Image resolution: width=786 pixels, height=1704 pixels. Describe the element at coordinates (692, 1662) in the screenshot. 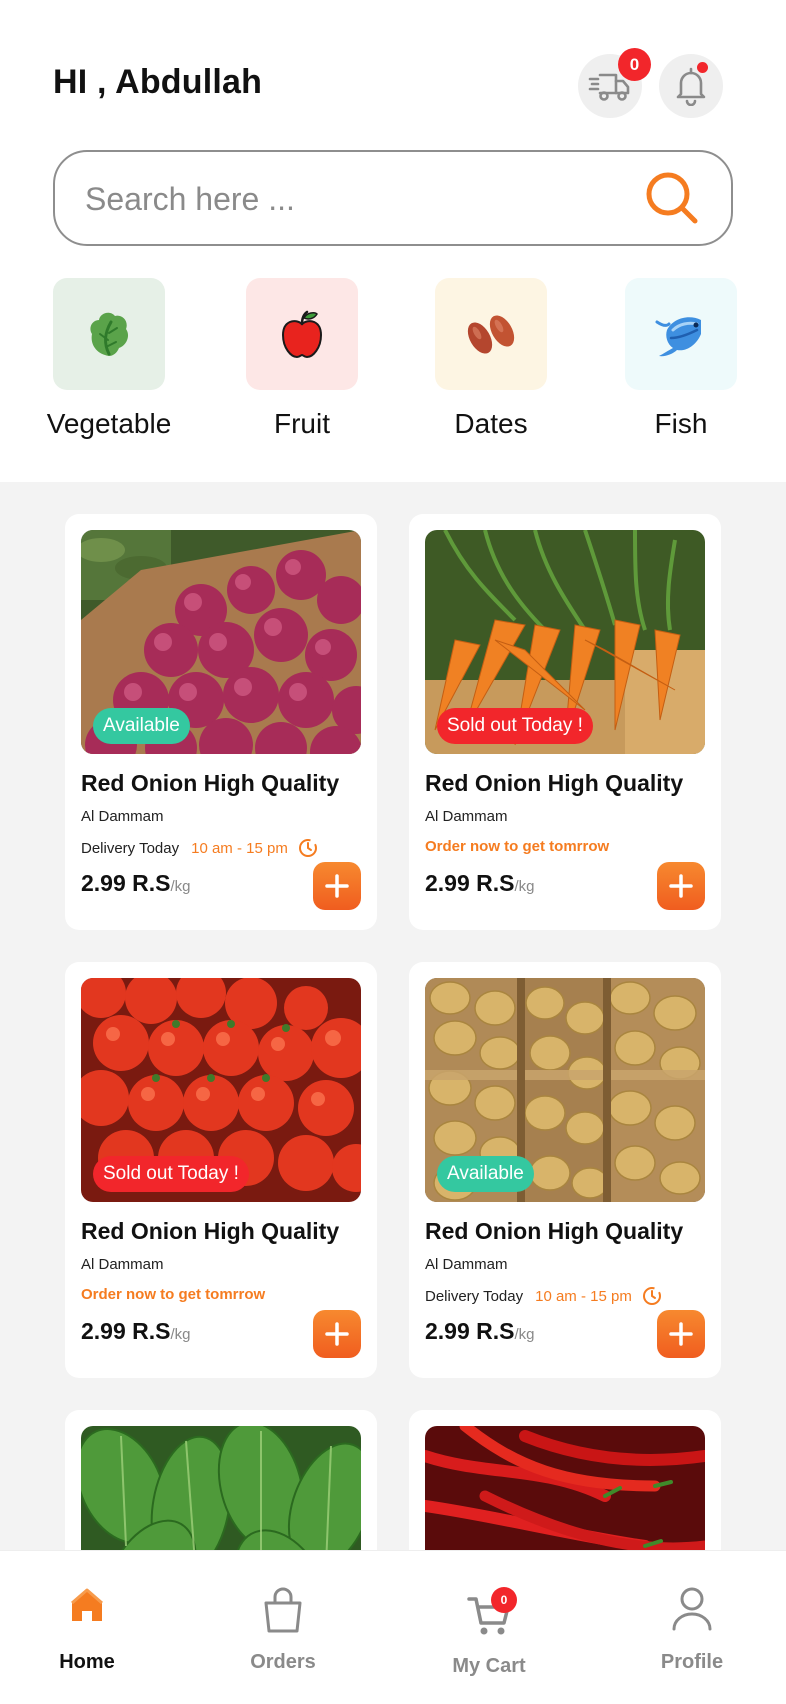

I see `nav-label: Profile` at that location.